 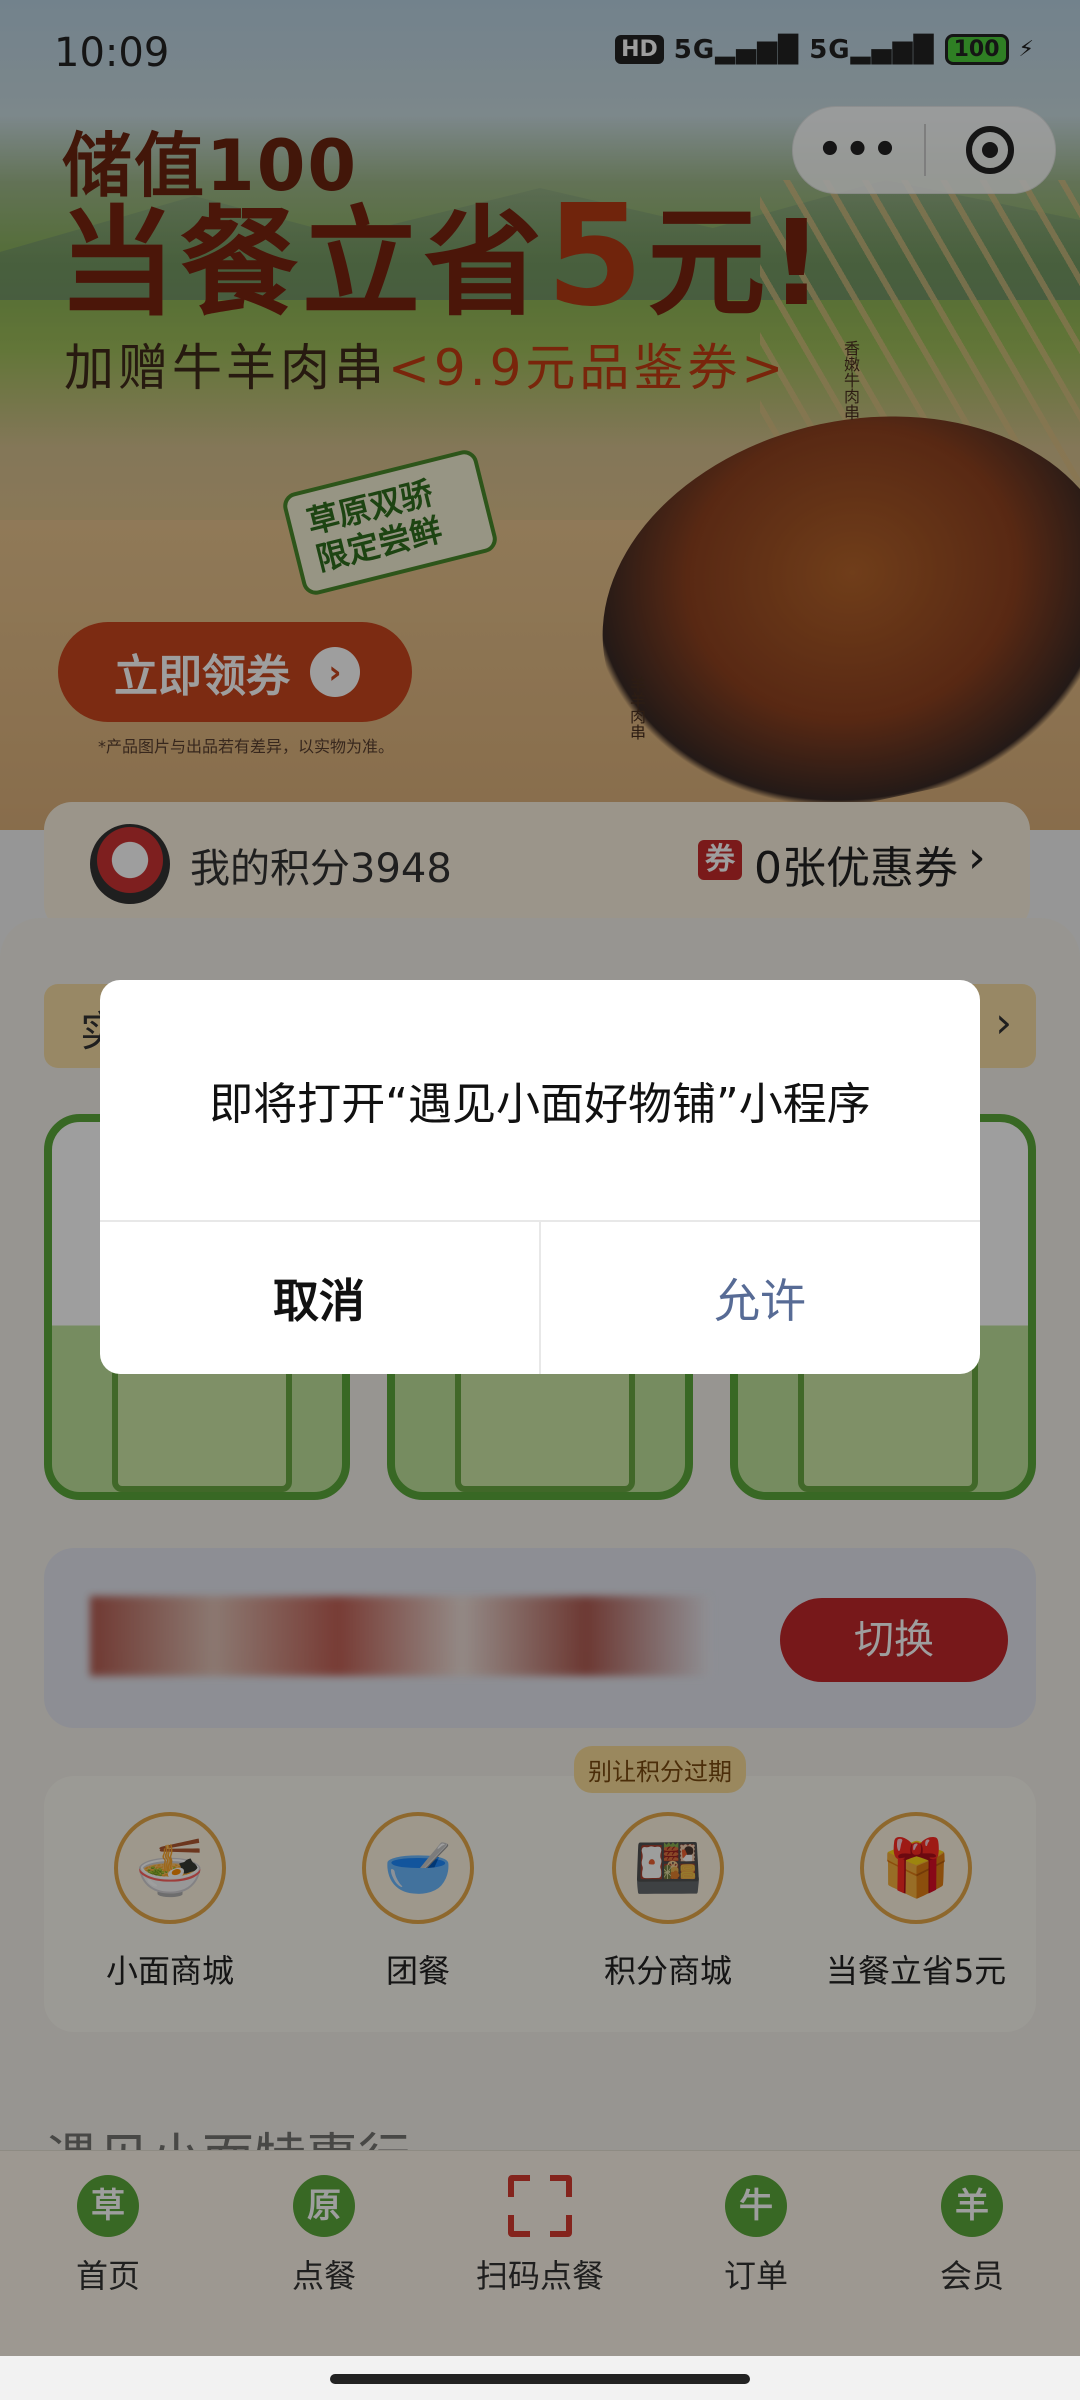 What do you see at coordinates (540, 2379) in the screenshot?
I see `home-indicator` at bounding box center [540, 2379].